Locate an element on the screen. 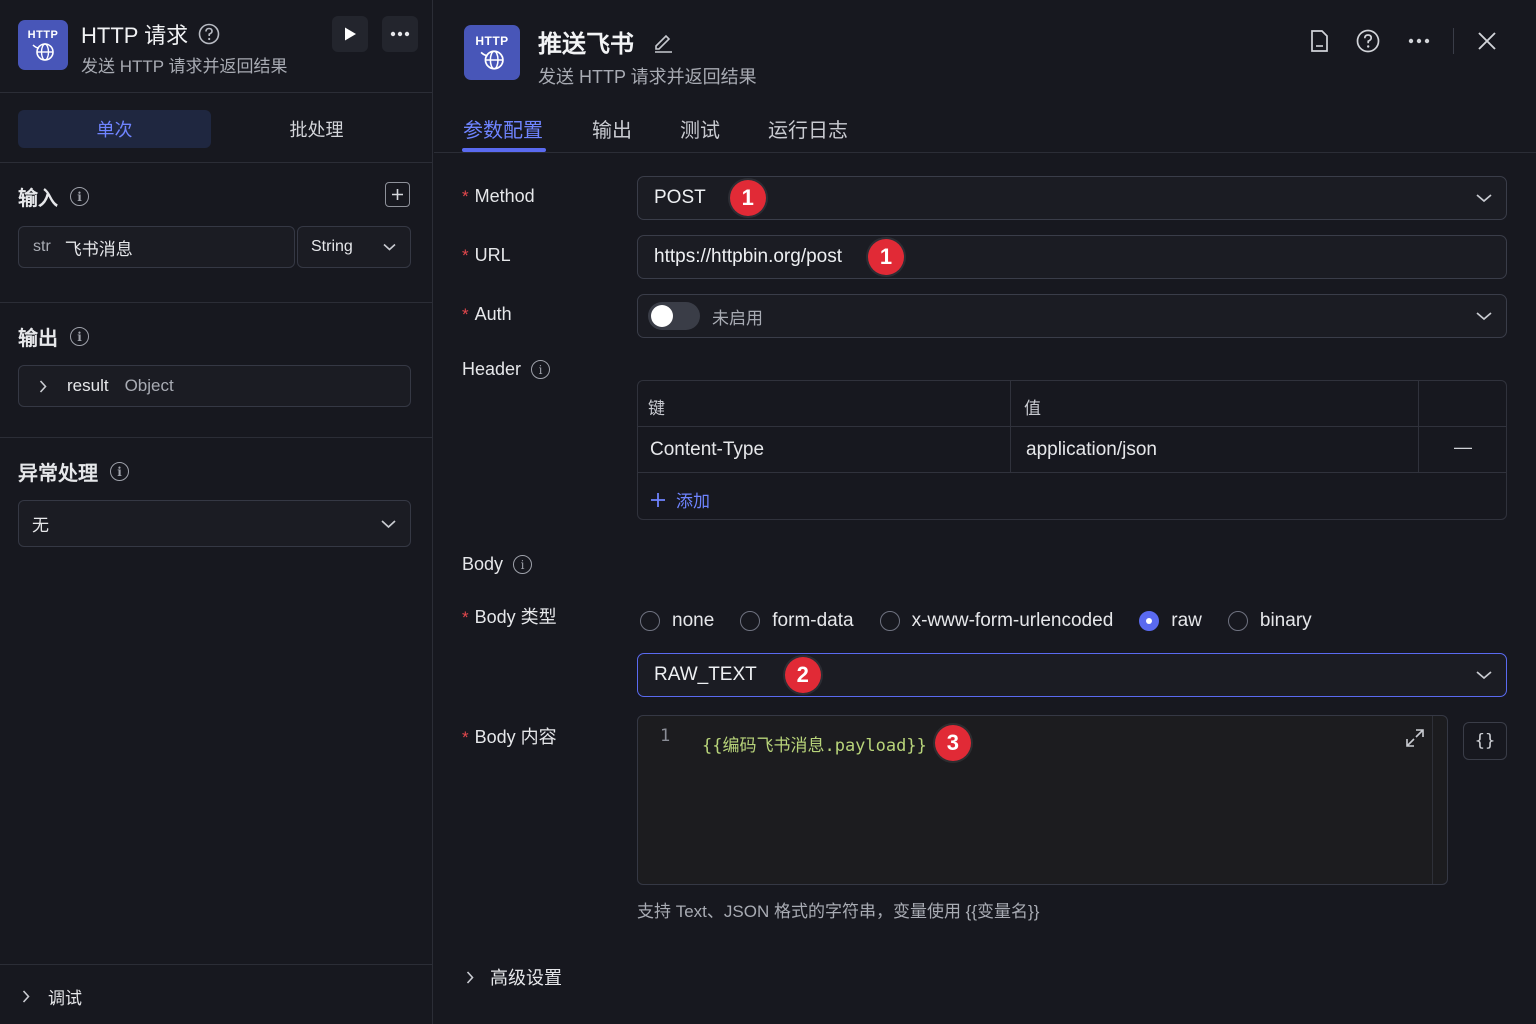 This screenshot has width=1536, height=1024. auth-select: 未启用 is located at coordinates (1072, 316).